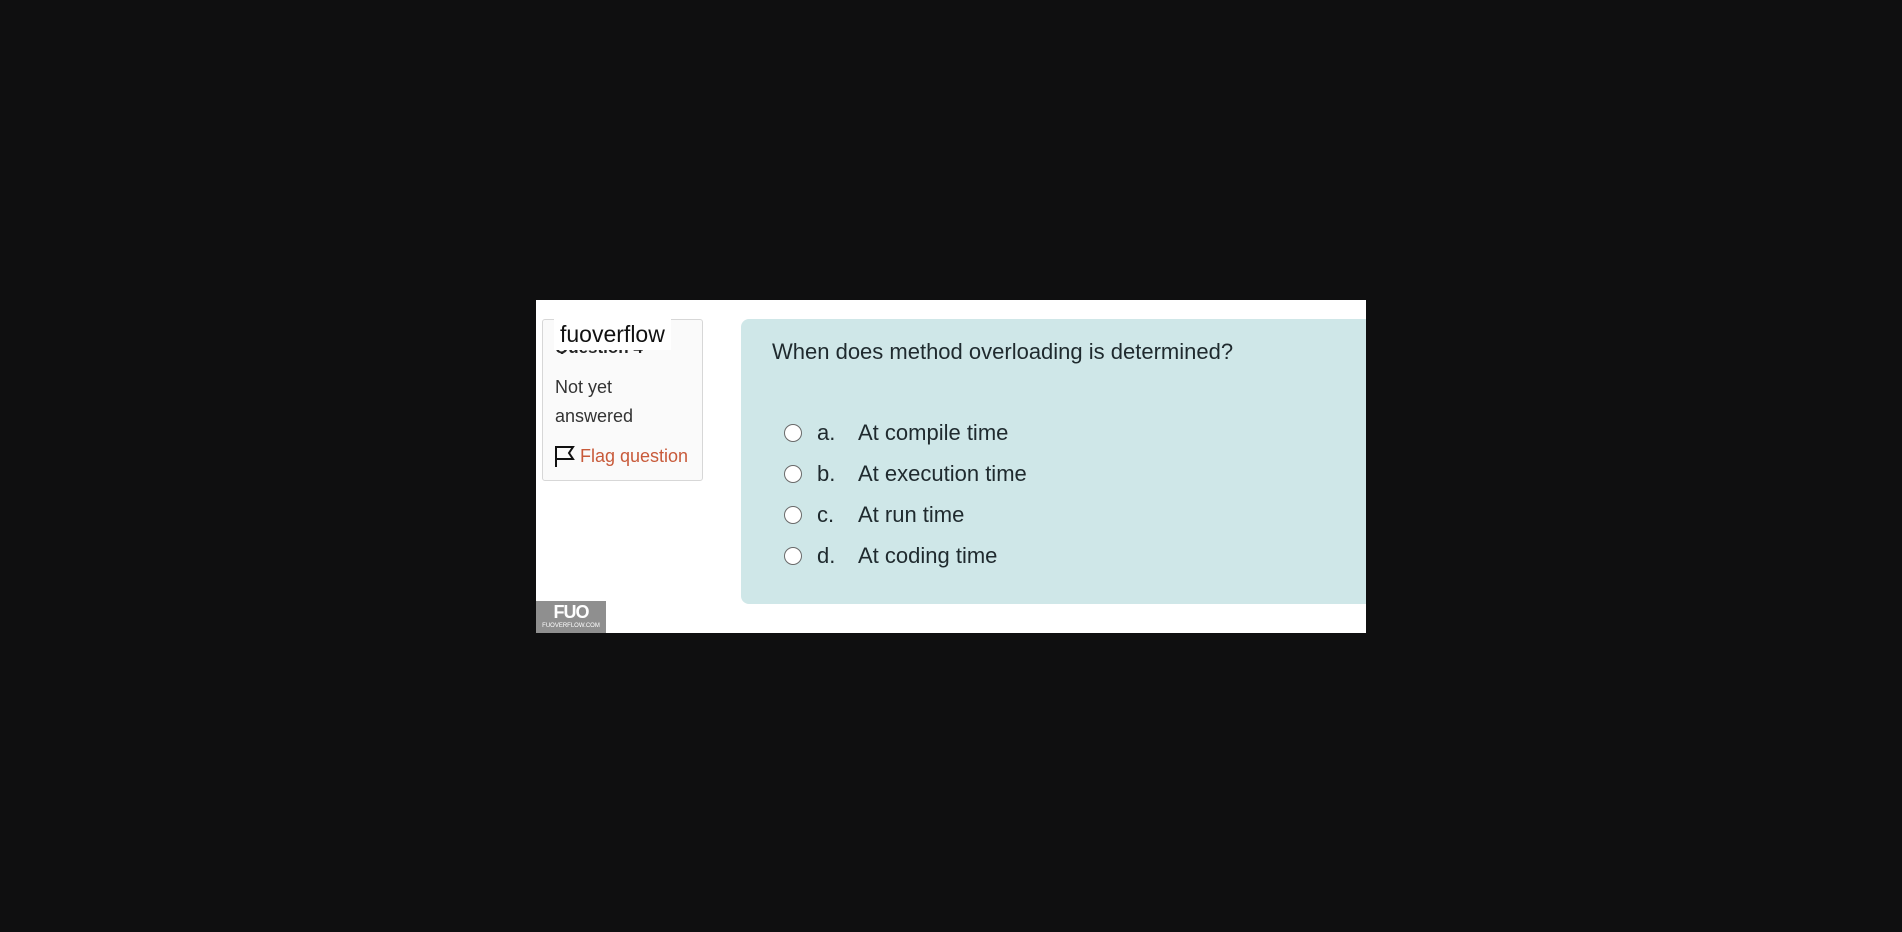  I want to click on answer-option-a: a. At compile time, so click(905, 432).